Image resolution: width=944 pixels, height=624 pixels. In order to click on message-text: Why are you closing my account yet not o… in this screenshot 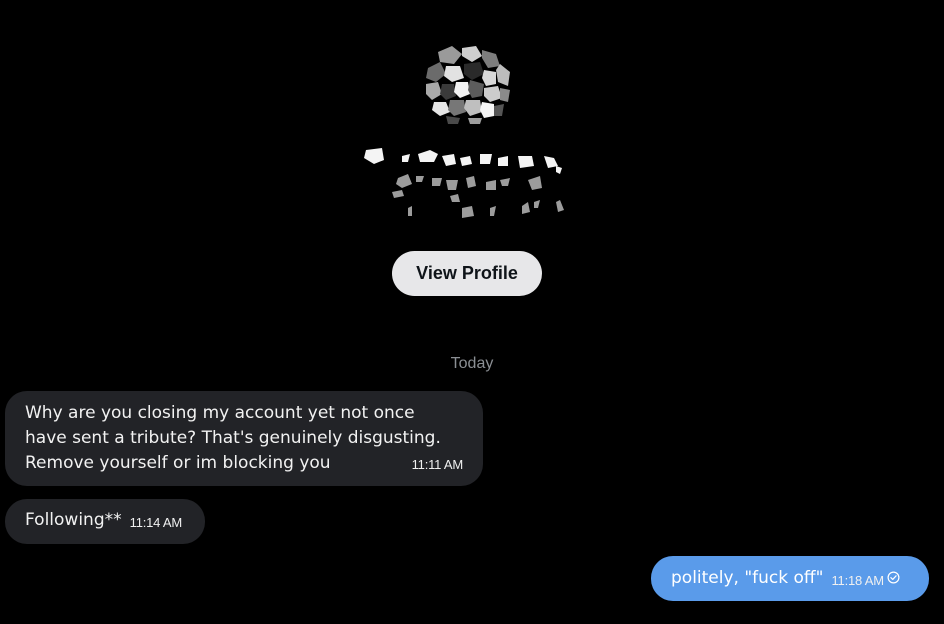, I will do `click(233, 438)`.